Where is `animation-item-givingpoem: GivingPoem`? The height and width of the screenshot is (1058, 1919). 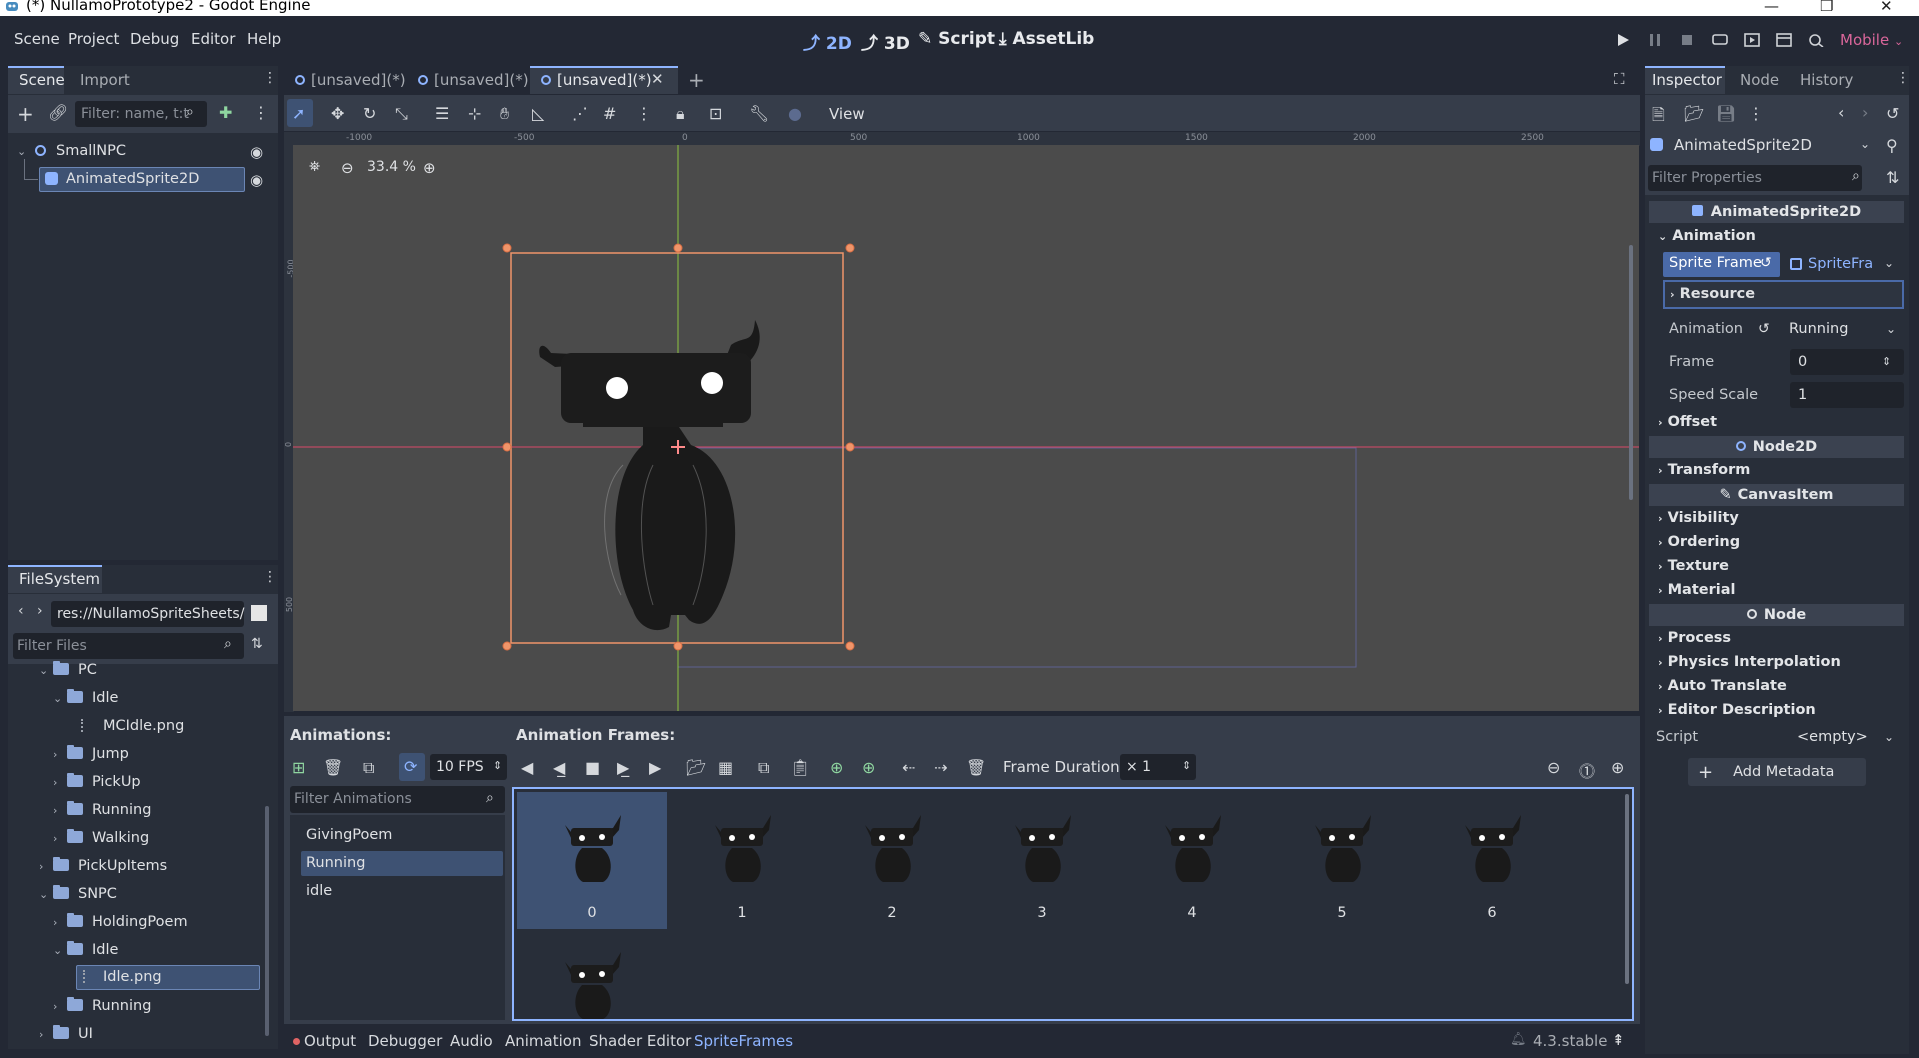
animation-item-givingpoem: GivingPoem is located at coordinates (349, 835).